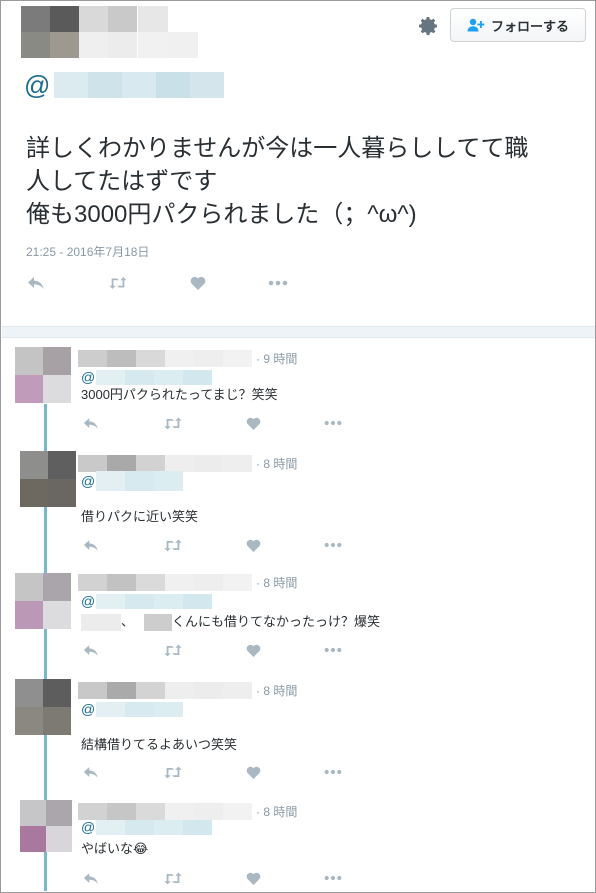 This screenshot has height=893, width=596. I want to click on reply-author: · 9 時間, so click(187, 358).